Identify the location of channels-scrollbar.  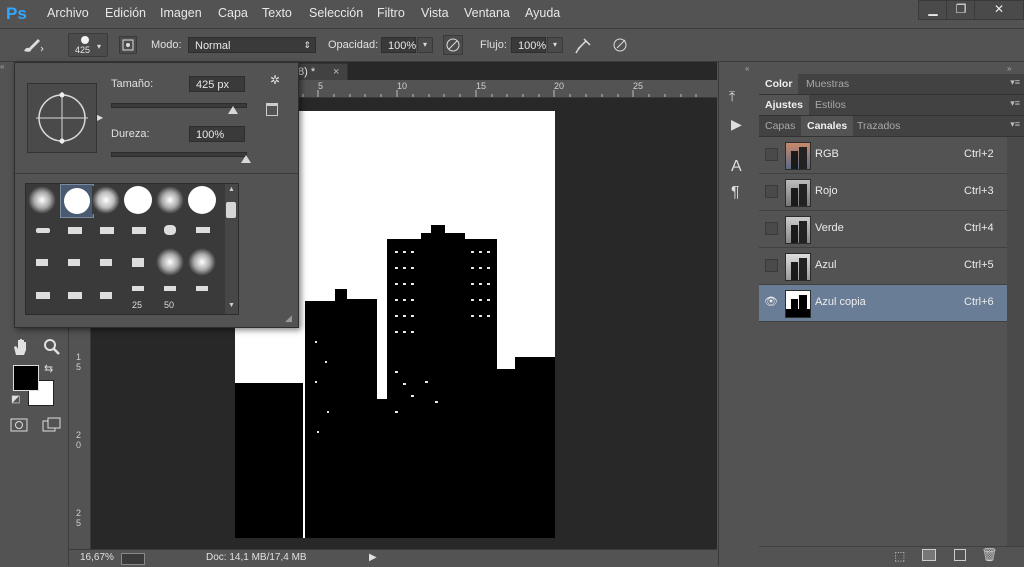
(1015, 342).